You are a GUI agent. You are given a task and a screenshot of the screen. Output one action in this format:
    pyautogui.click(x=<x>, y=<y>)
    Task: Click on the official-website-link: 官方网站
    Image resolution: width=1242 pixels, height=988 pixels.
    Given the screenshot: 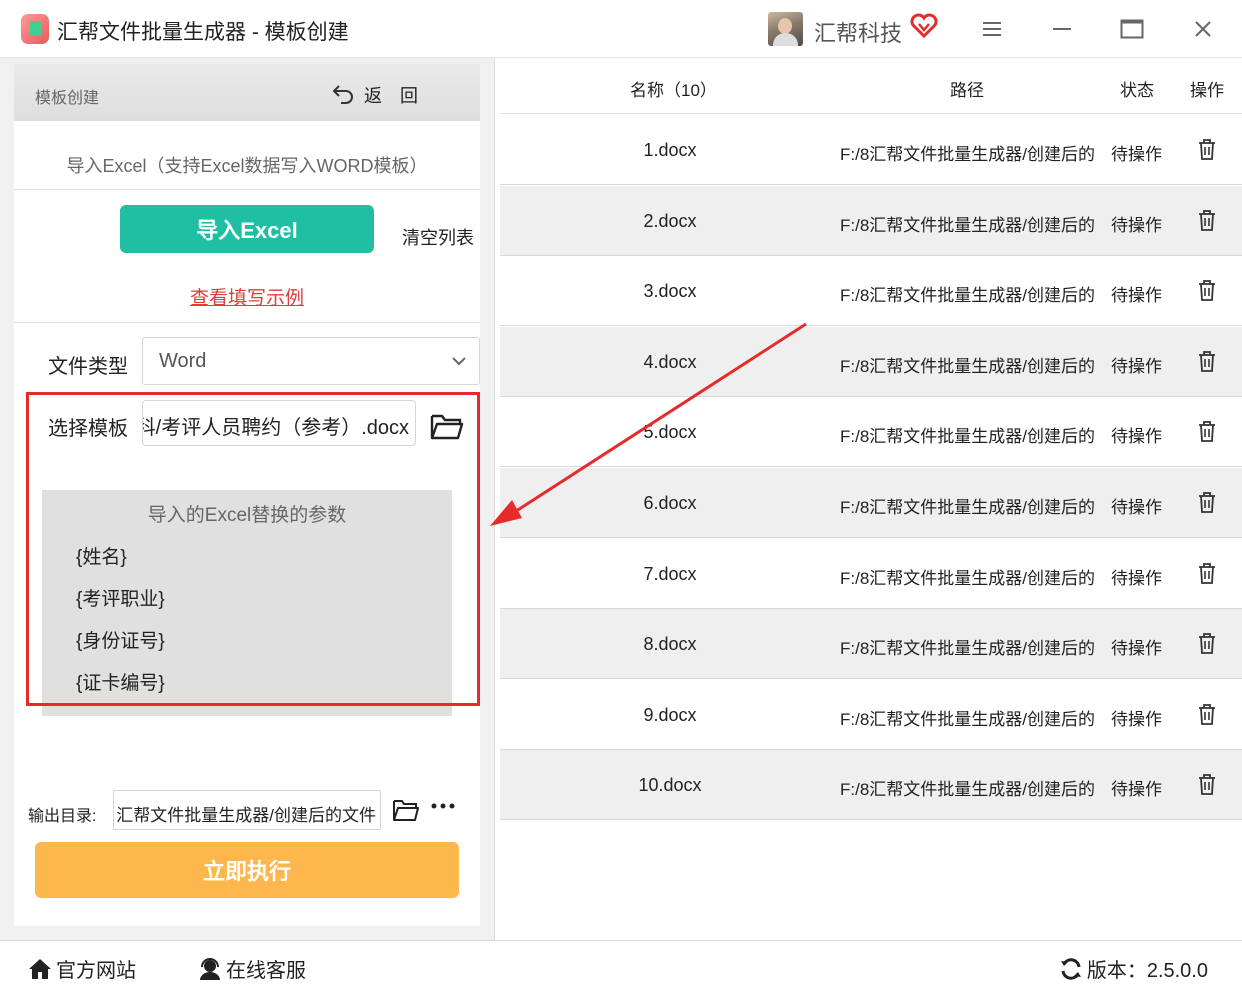 What is the action you would take?
    pyautogui.click(x=82, y=968)
    